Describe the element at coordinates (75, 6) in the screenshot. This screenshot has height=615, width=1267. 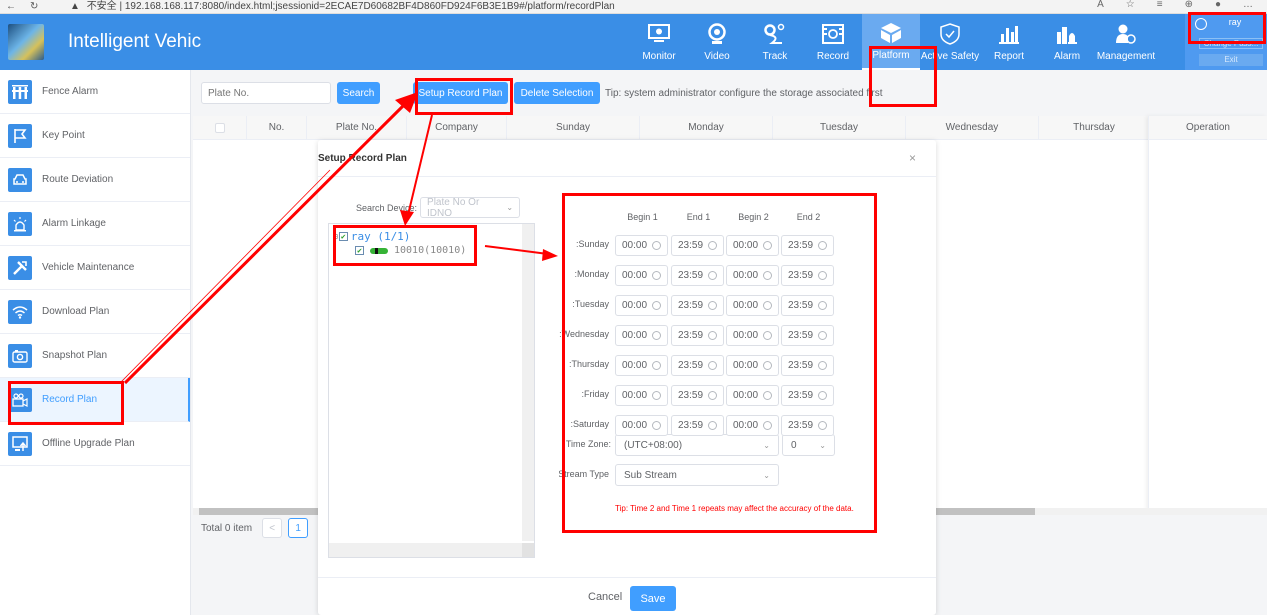
I see `warning-icon: ▲` at that location.